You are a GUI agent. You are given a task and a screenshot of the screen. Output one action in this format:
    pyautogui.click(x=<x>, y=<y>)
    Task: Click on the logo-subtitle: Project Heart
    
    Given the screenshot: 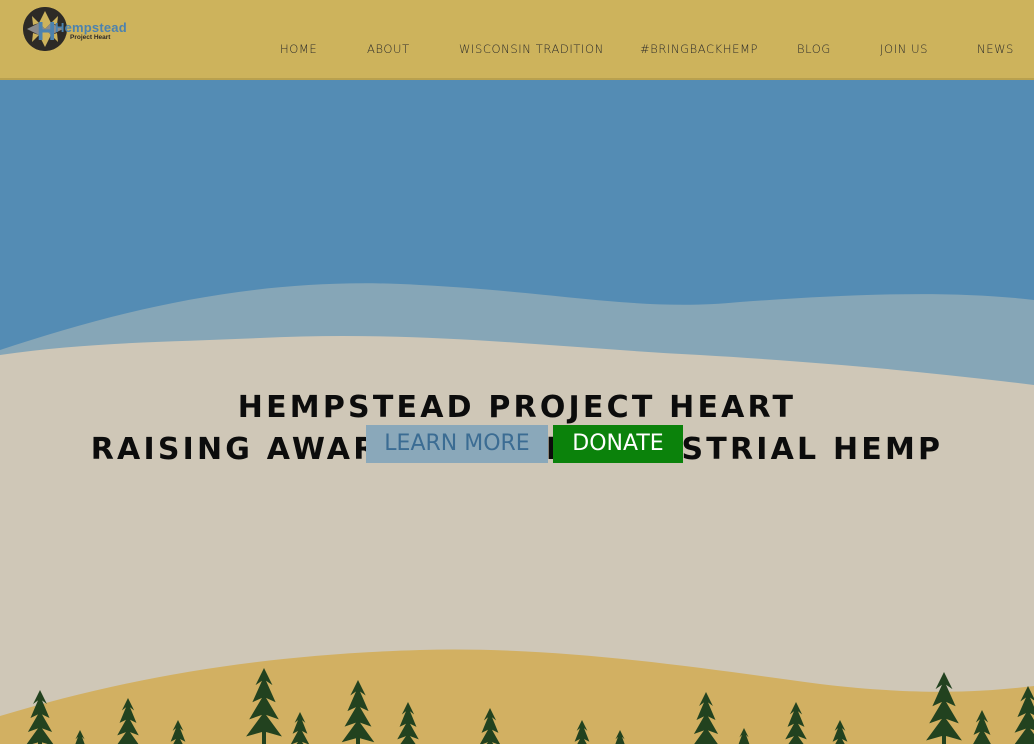 What is the action you would take?
    pyautogui.click(x=90, y=37)
    